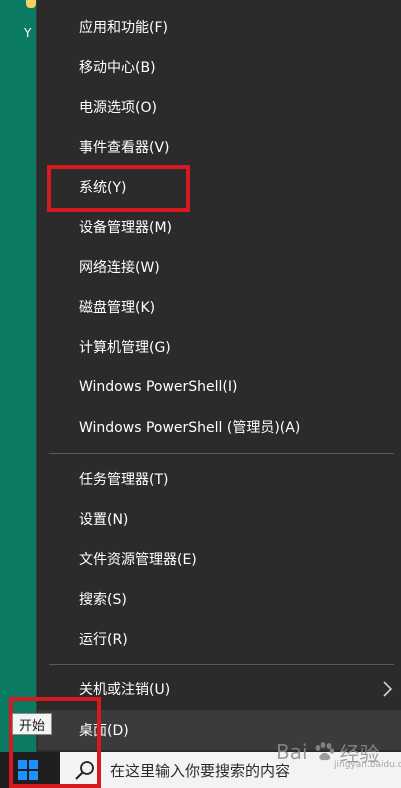  I want to click on menu-item-network-connections: 网络连接(W), so click(229, 267).